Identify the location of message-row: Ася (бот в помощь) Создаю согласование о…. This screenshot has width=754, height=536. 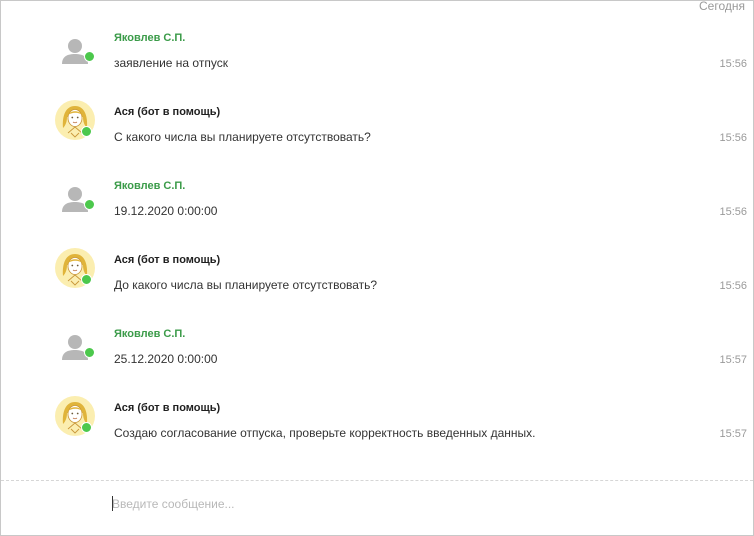
(377, 430).